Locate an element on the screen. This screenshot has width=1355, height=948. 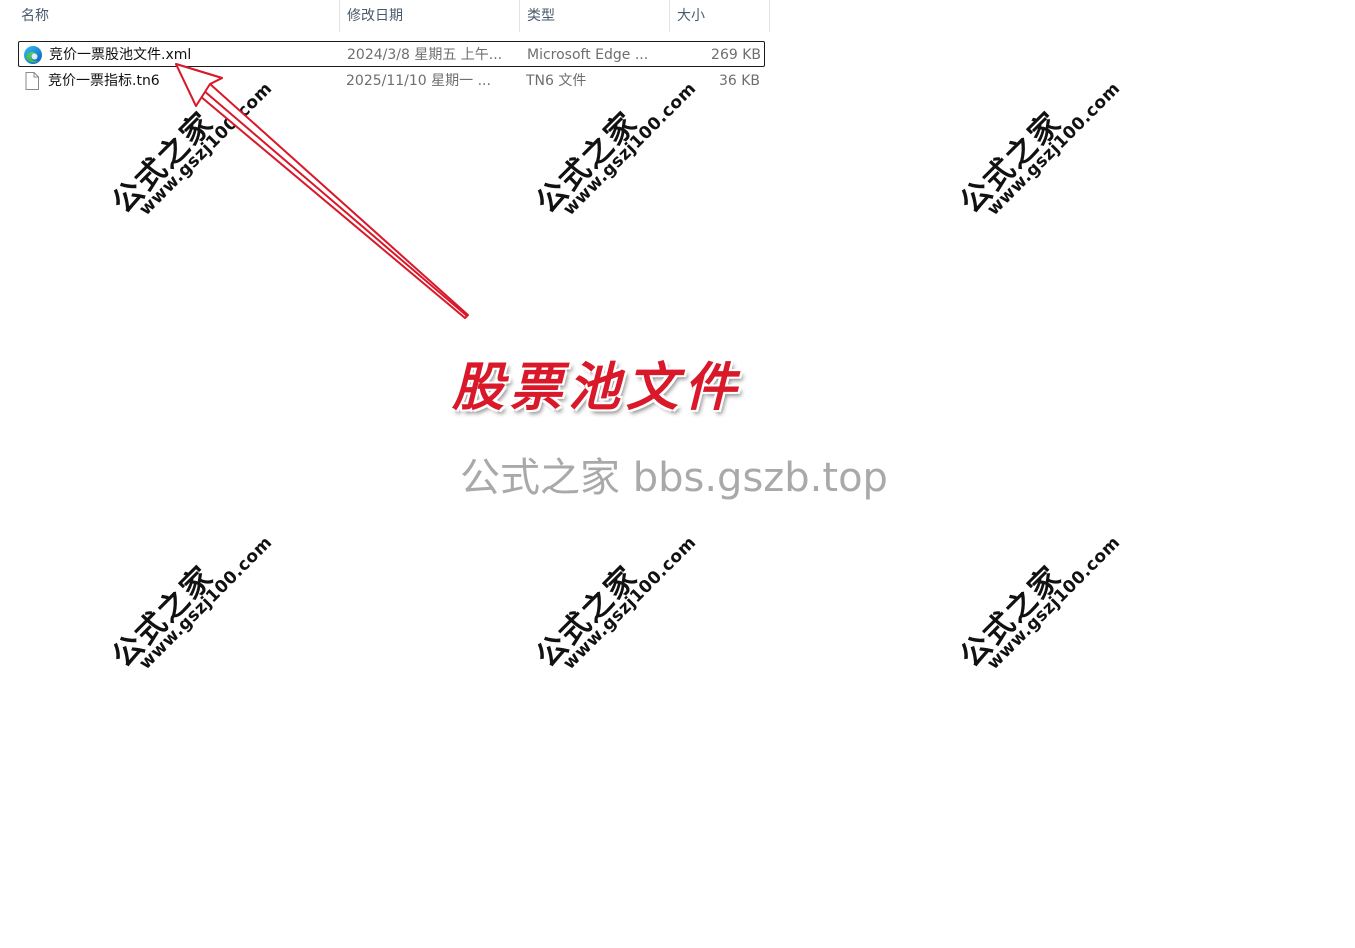
column-size-header: 大小 is located at coordinates (720, 16).